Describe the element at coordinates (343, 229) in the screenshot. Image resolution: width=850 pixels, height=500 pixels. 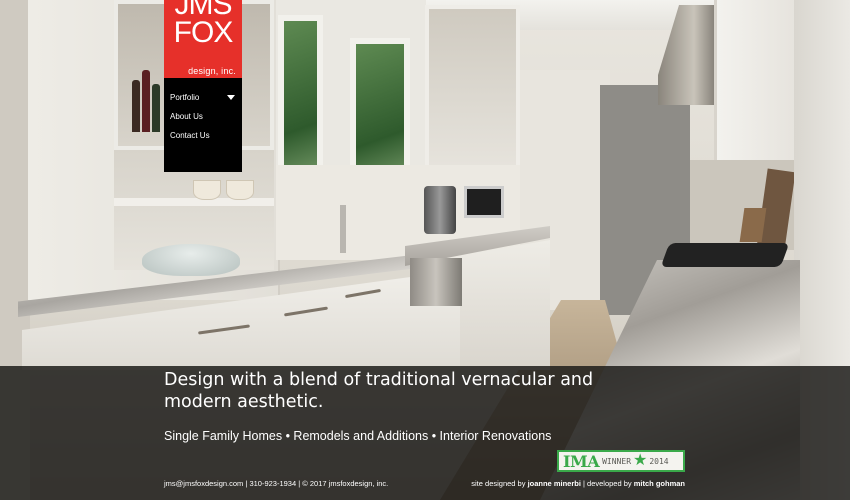
I see `faucet` at that location.